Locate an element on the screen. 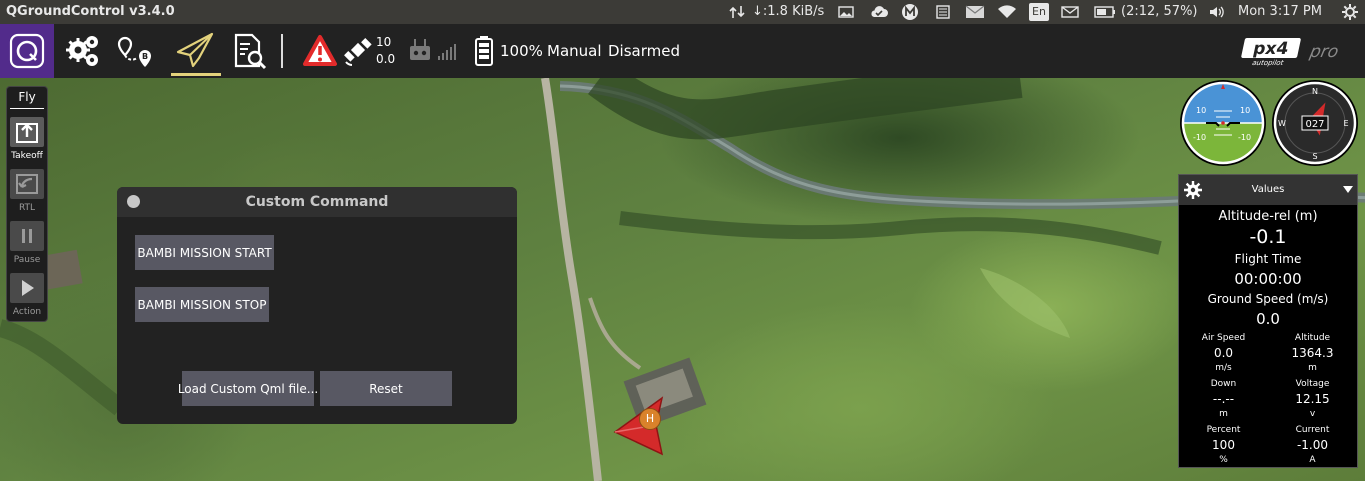 This screenshot has height=481, width=1365. values-header: Values is located at coordinates (1268, 190).